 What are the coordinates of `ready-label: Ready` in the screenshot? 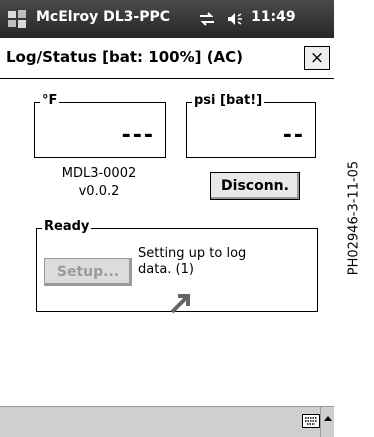 It's located at (67, 226).